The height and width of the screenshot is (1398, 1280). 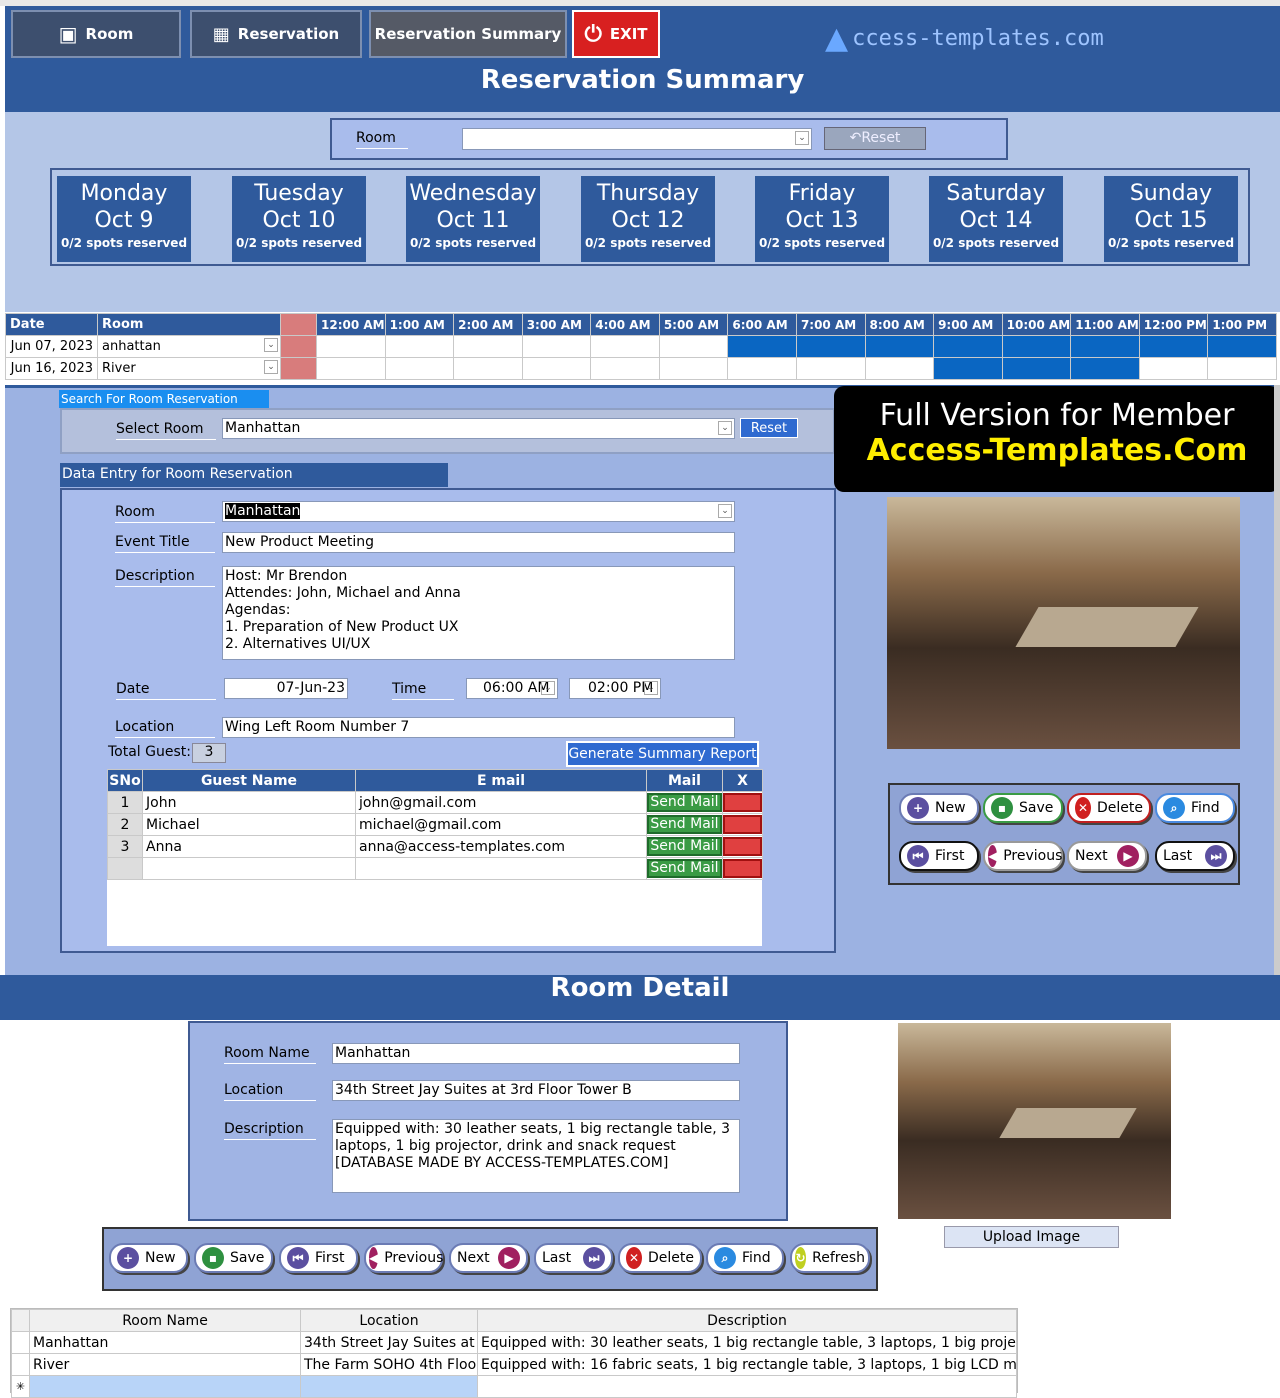 What do you see at coordinates (822, 219) in the screenshot?
I see `day-card: Friday Oct 13 0/2 spots reserved` at bounding box center [822, 219].